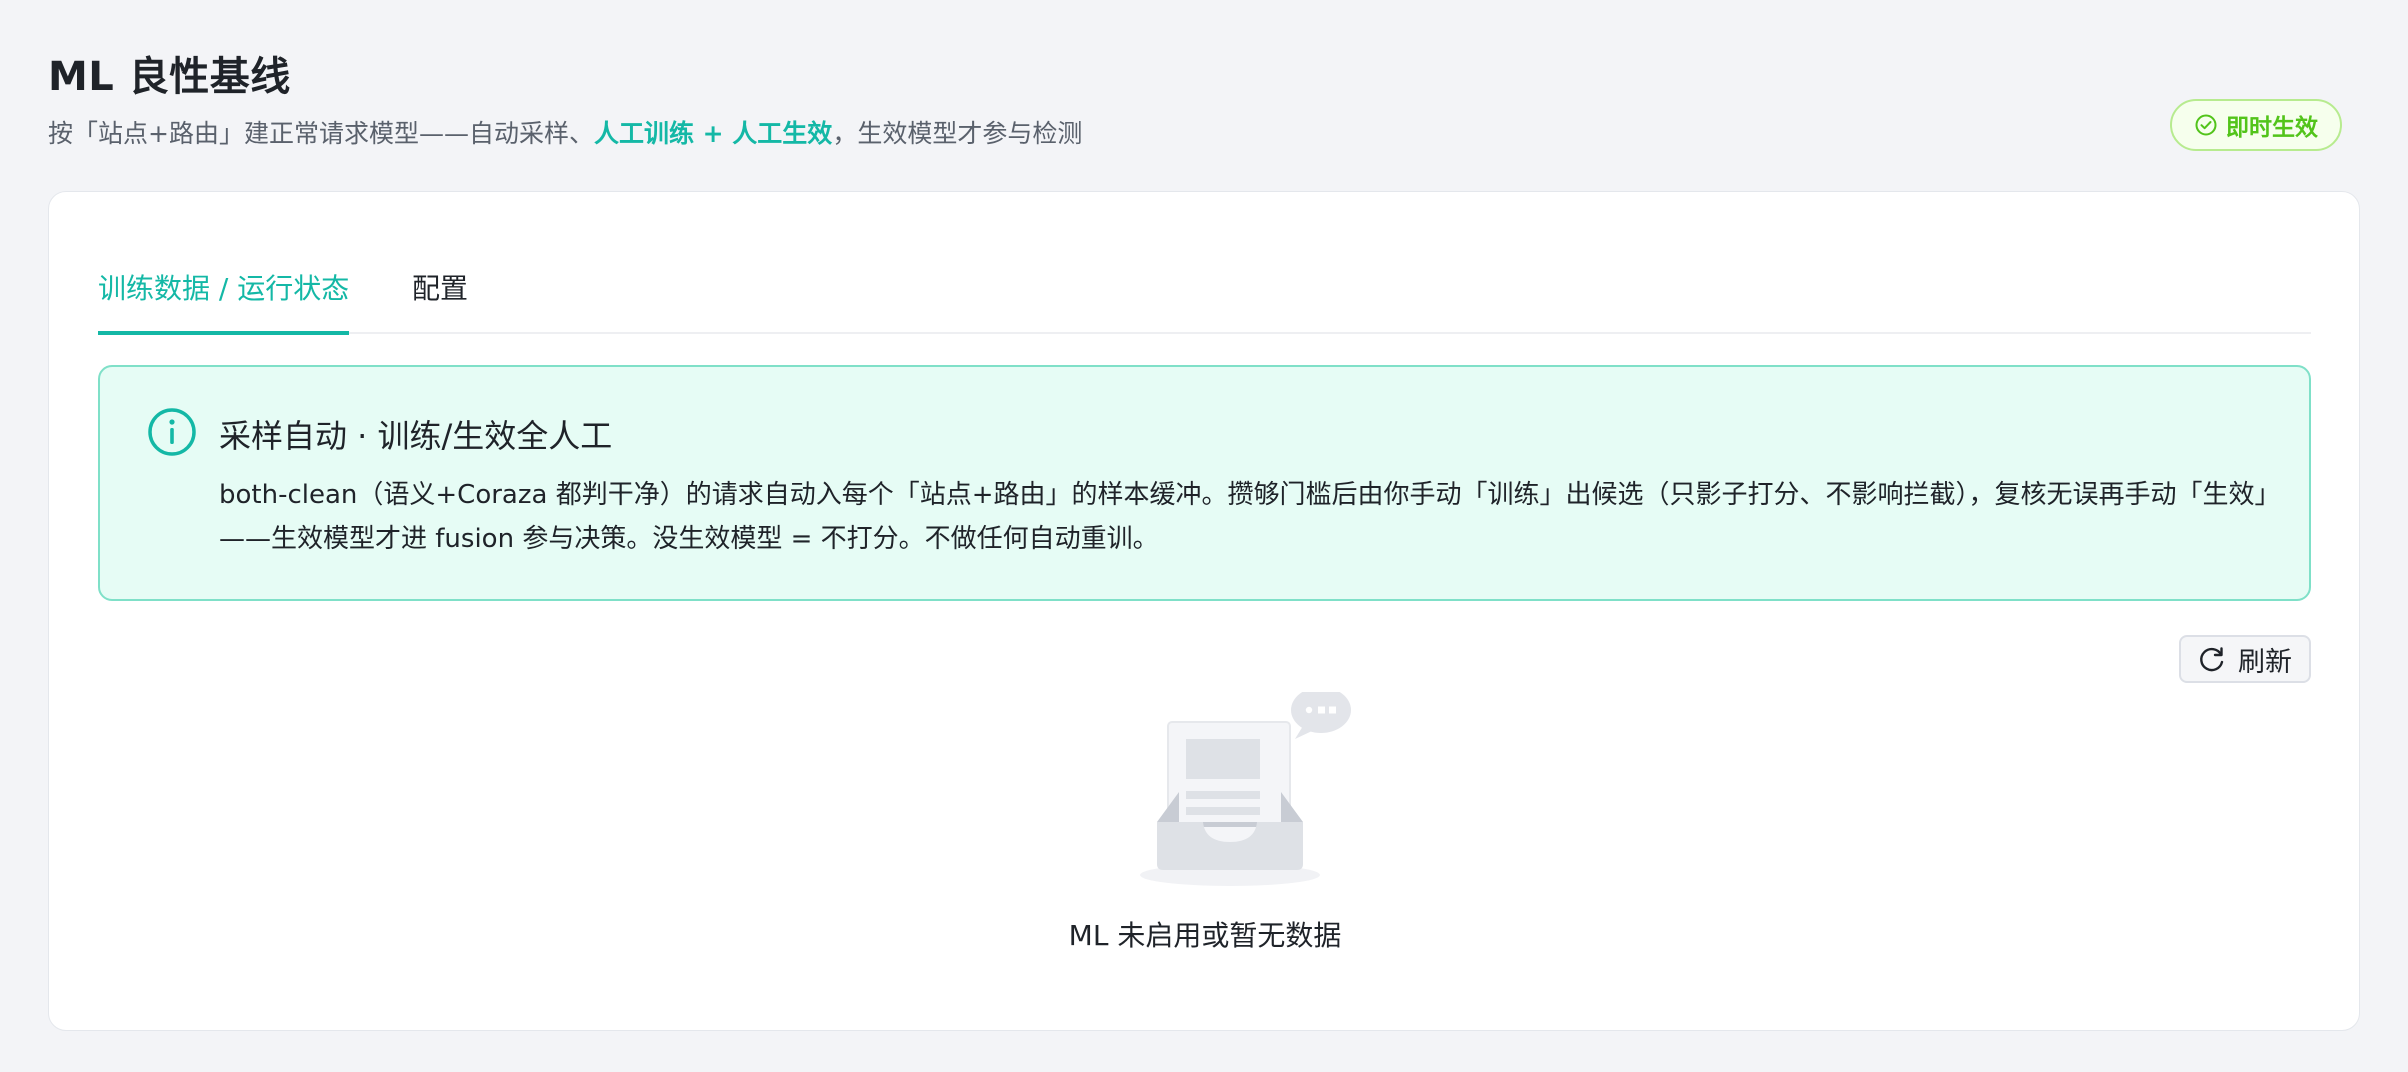  Describe the element at coordinates (416, 436) in the screenshot. I see `info-title: 采样自动 · 训练/生效全人工` at that location.